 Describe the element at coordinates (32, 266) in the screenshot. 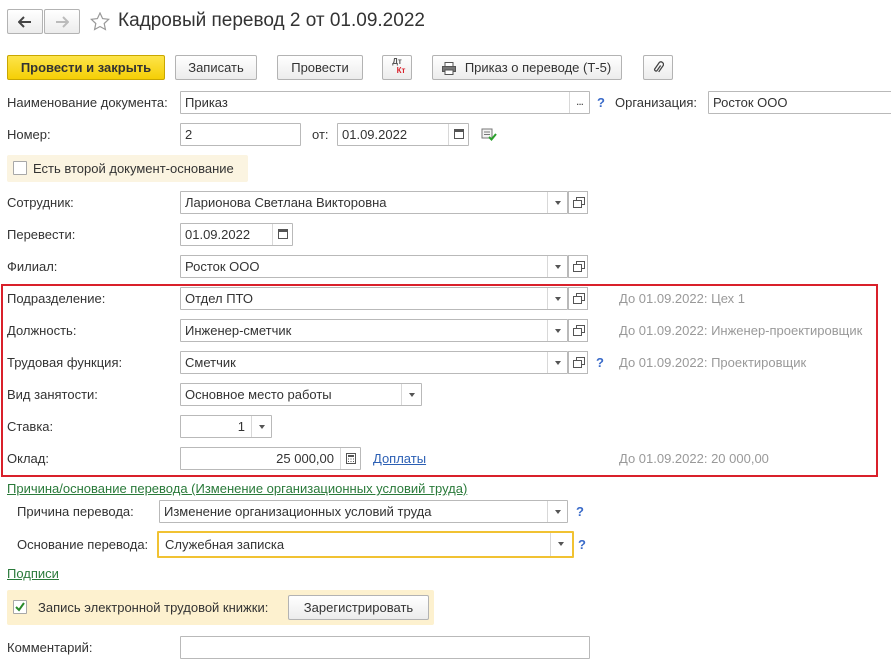

I see `branch-label: Филиал:` at that location.